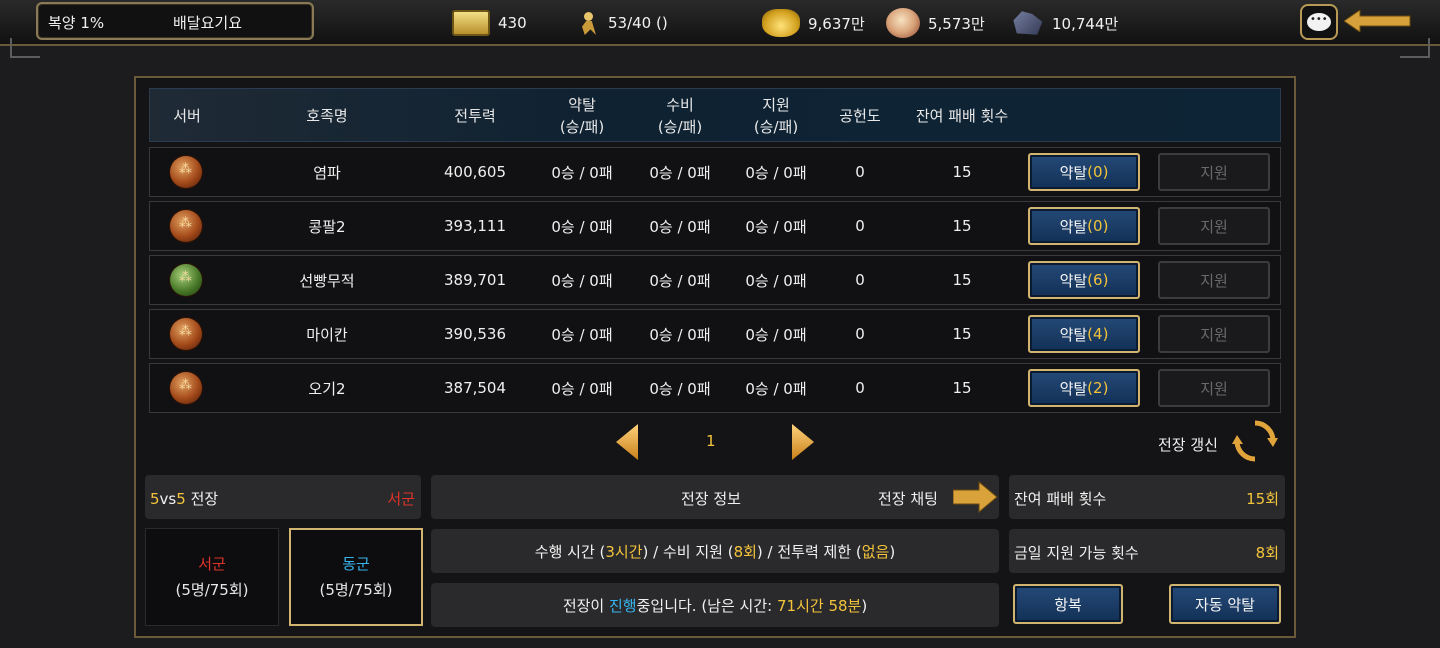 The height and width of the screenshot is (648, 1440). Describe the element at coordinates (589, 23) in the screenshot. I see `runner-icon` at that location.